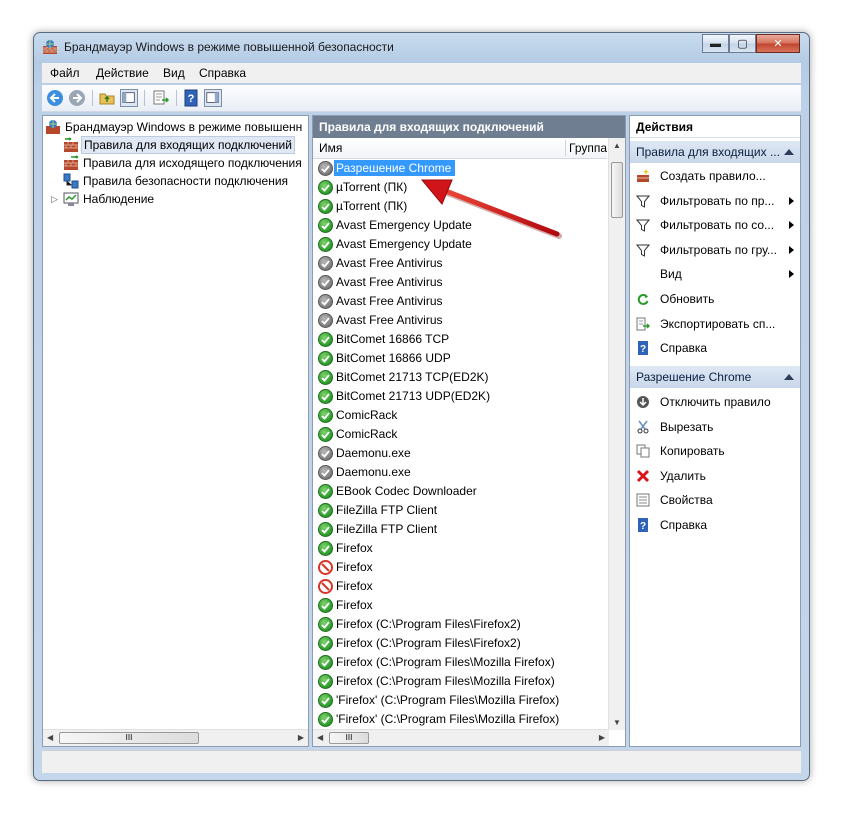 The image size is (841, 814). I want to click on expand-chevron-icon: ▷, so click(54, 199).